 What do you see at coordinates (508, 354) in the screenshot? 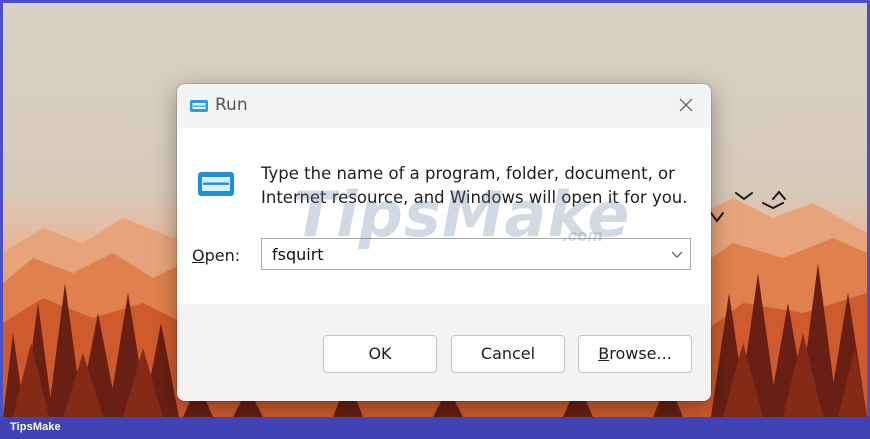
I see `cancel-button: Cancel` at bounding box center [508, 354].